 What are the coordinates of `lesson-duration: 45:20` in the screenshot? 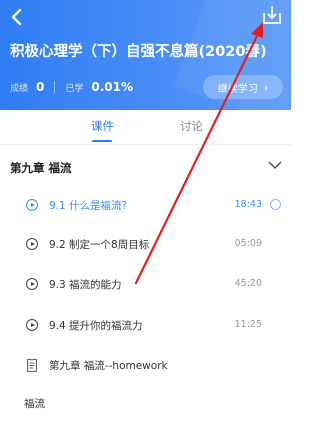 It's located at (248, 283).